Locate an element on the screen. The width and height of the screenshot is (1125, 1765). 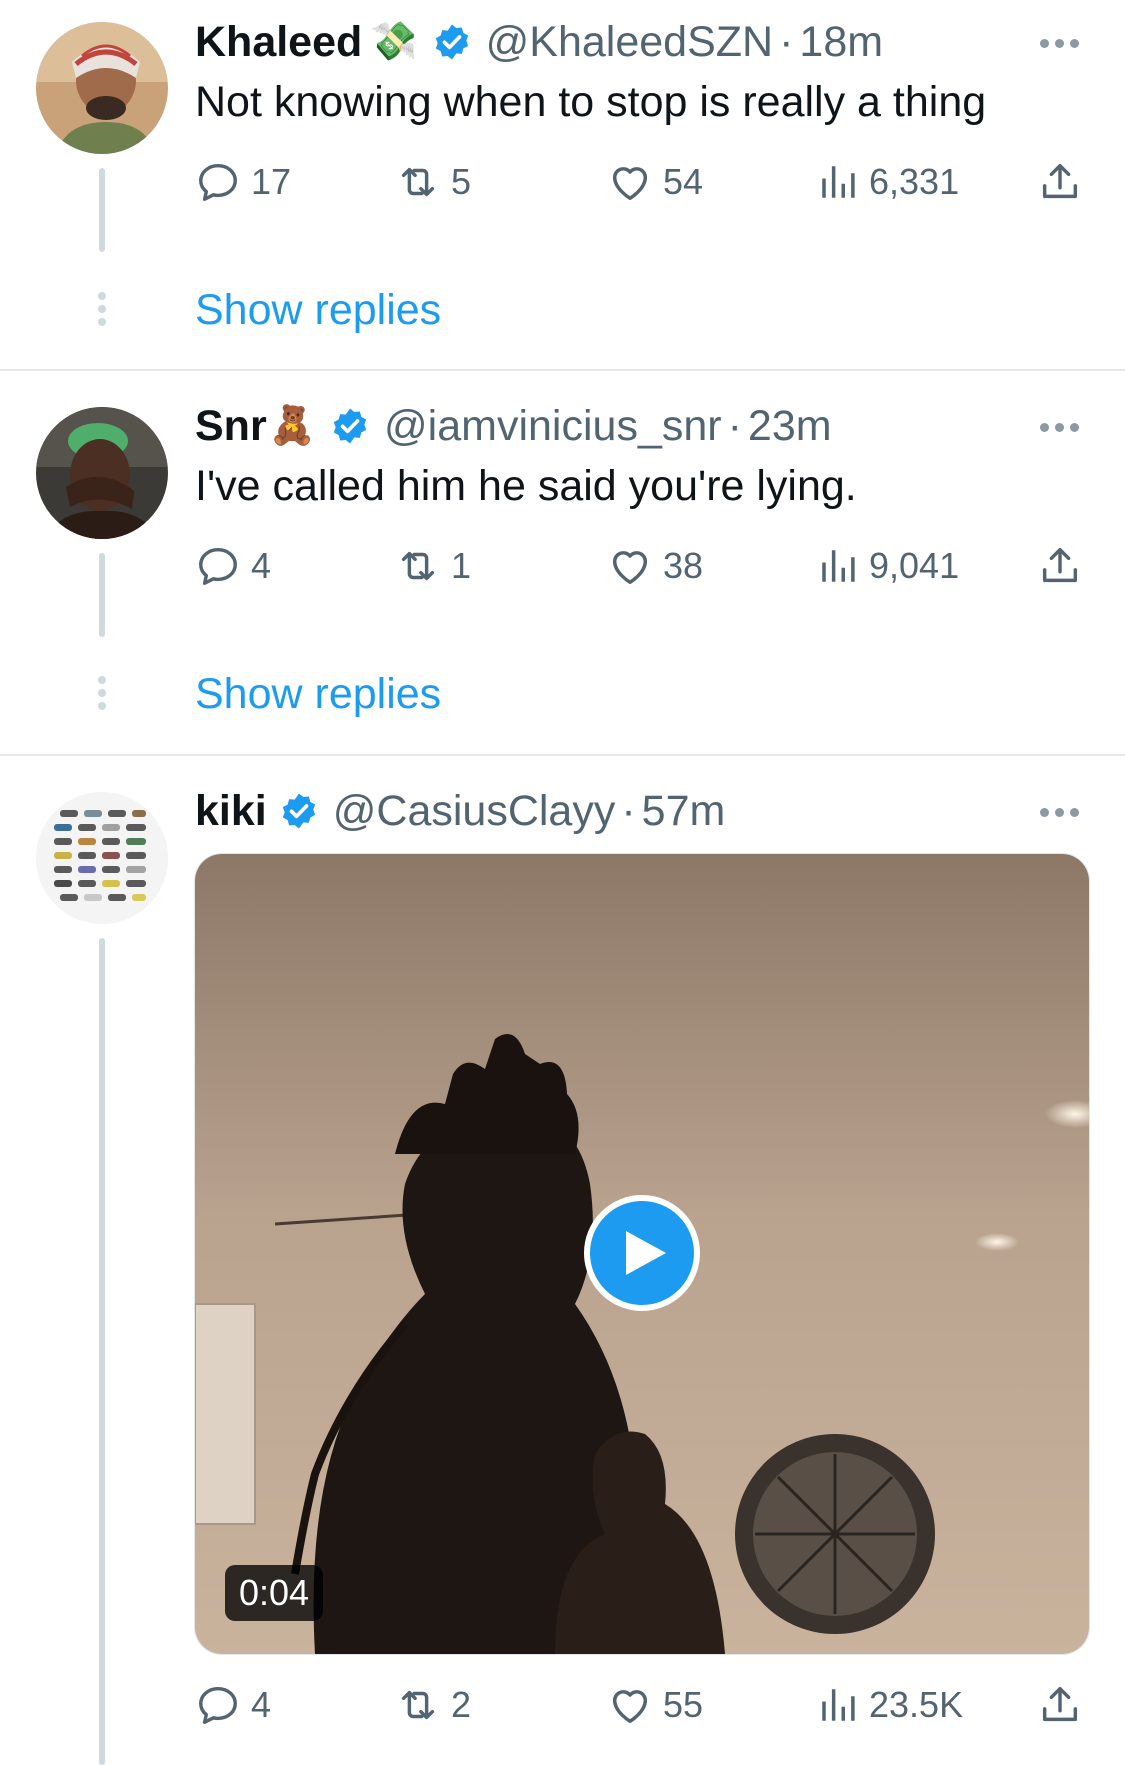
tweet-actions: 4 1 38 9,041 is located at coordinates (640, 566).